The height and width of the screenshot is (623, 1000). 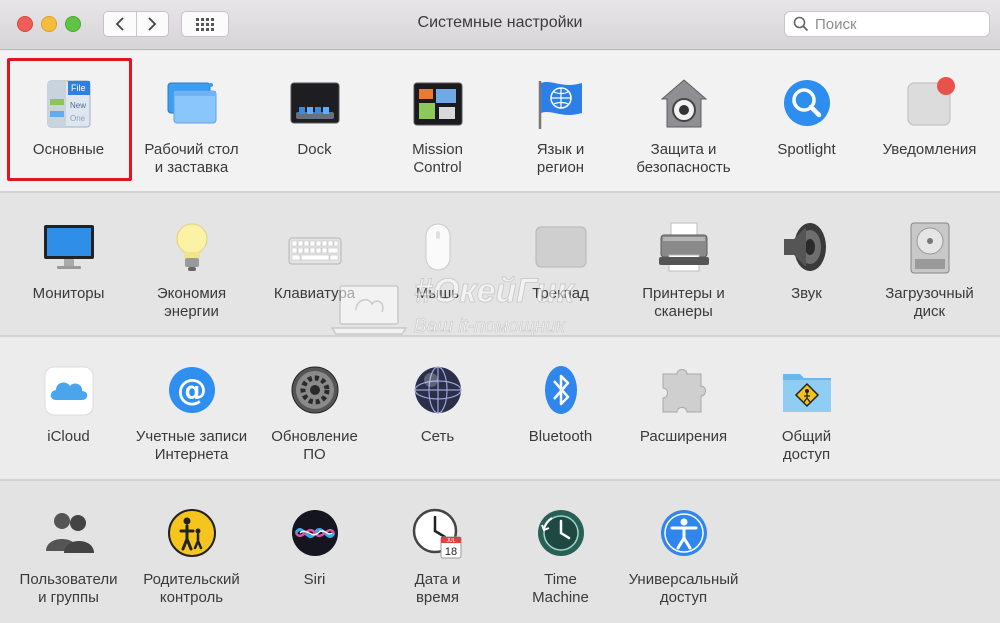 What do you see at coordinates (929, 149) in the screenshot?
I see `pref-label: Уведомления` at bounding box center [929, 149].